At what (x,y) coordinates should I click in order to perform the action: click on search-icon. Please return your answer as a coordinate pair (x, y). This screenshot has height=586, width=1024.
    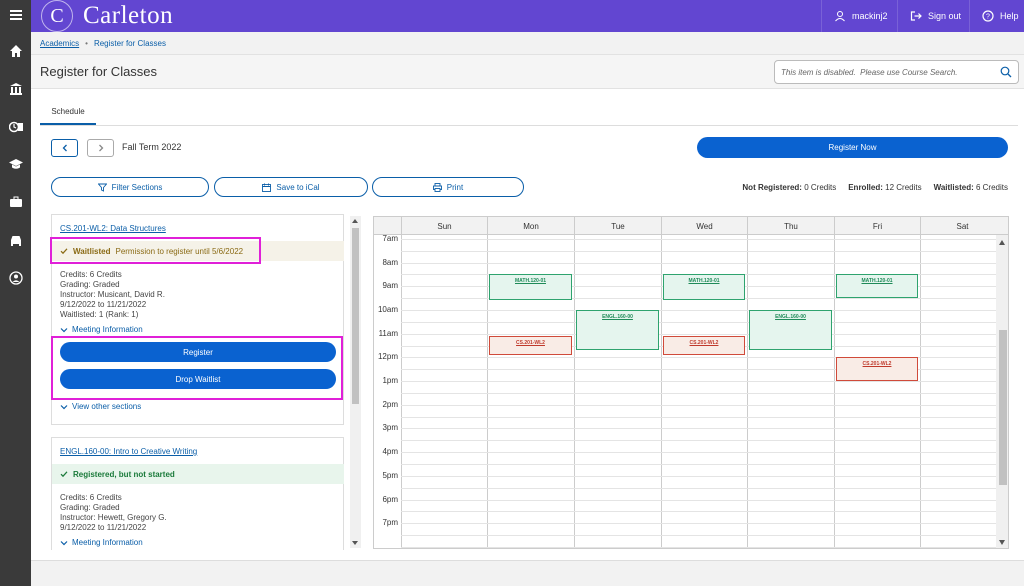
    Looking at the image, I should click on (1006, 72).